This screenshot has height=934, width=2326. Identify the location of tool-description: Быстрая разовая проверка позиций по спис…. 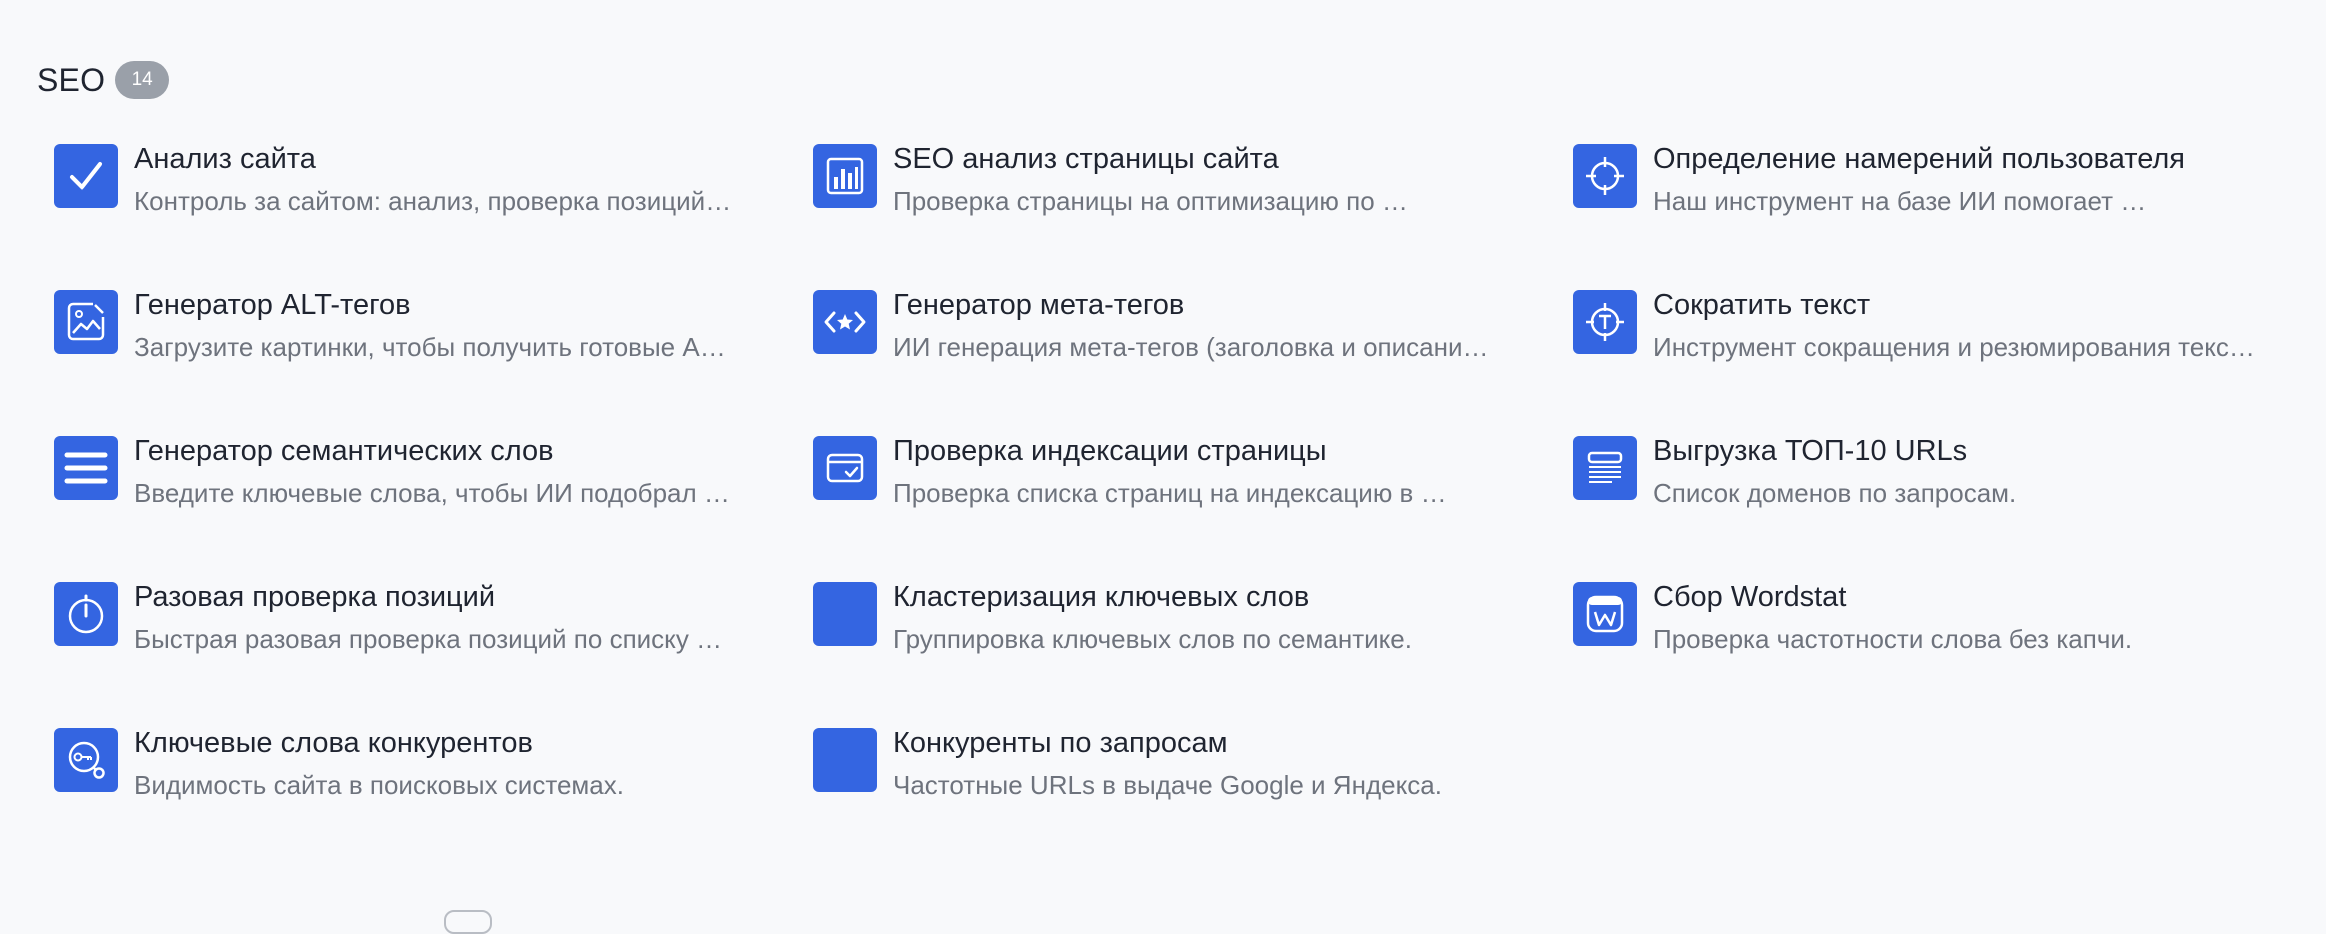
(428, 639).